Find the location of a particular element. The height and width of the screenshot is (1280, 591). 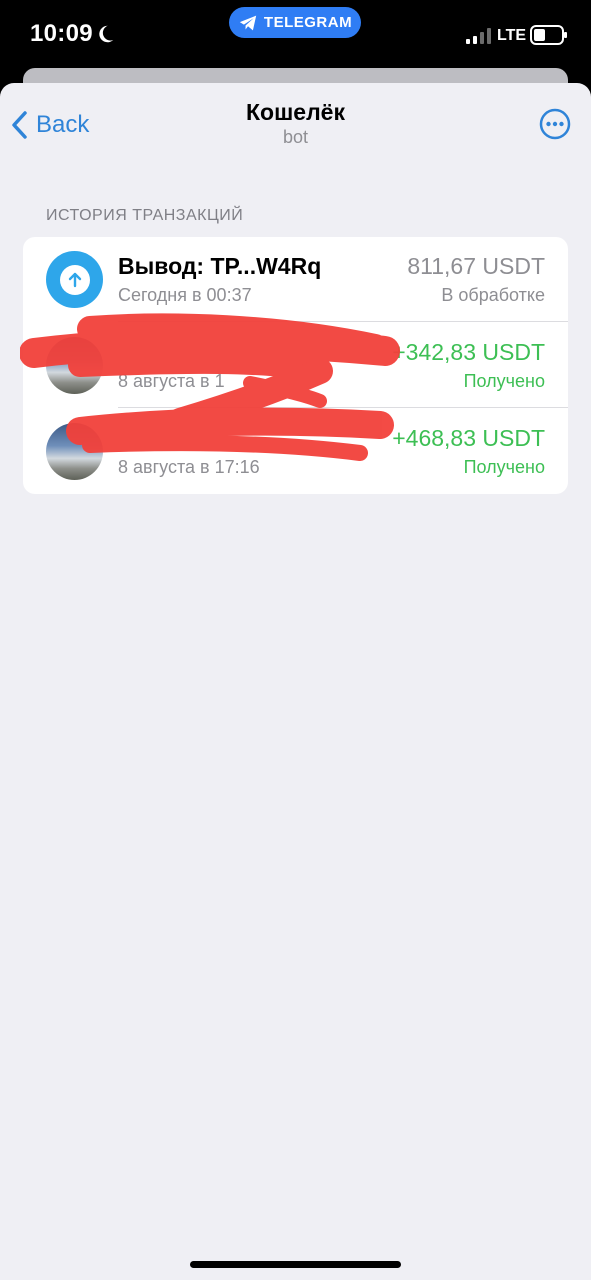

status-bar: 10:09 TELEGRAM LTE is located at coordinates (295, 35).